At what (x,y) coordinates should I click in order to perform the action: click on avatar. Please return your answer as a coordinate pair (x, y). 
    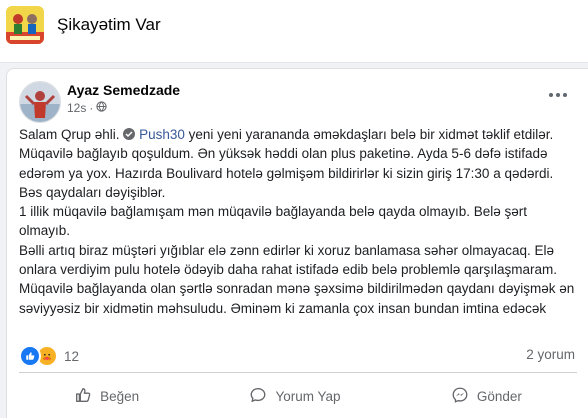
    Looking at the image, I should click on (40, 102).